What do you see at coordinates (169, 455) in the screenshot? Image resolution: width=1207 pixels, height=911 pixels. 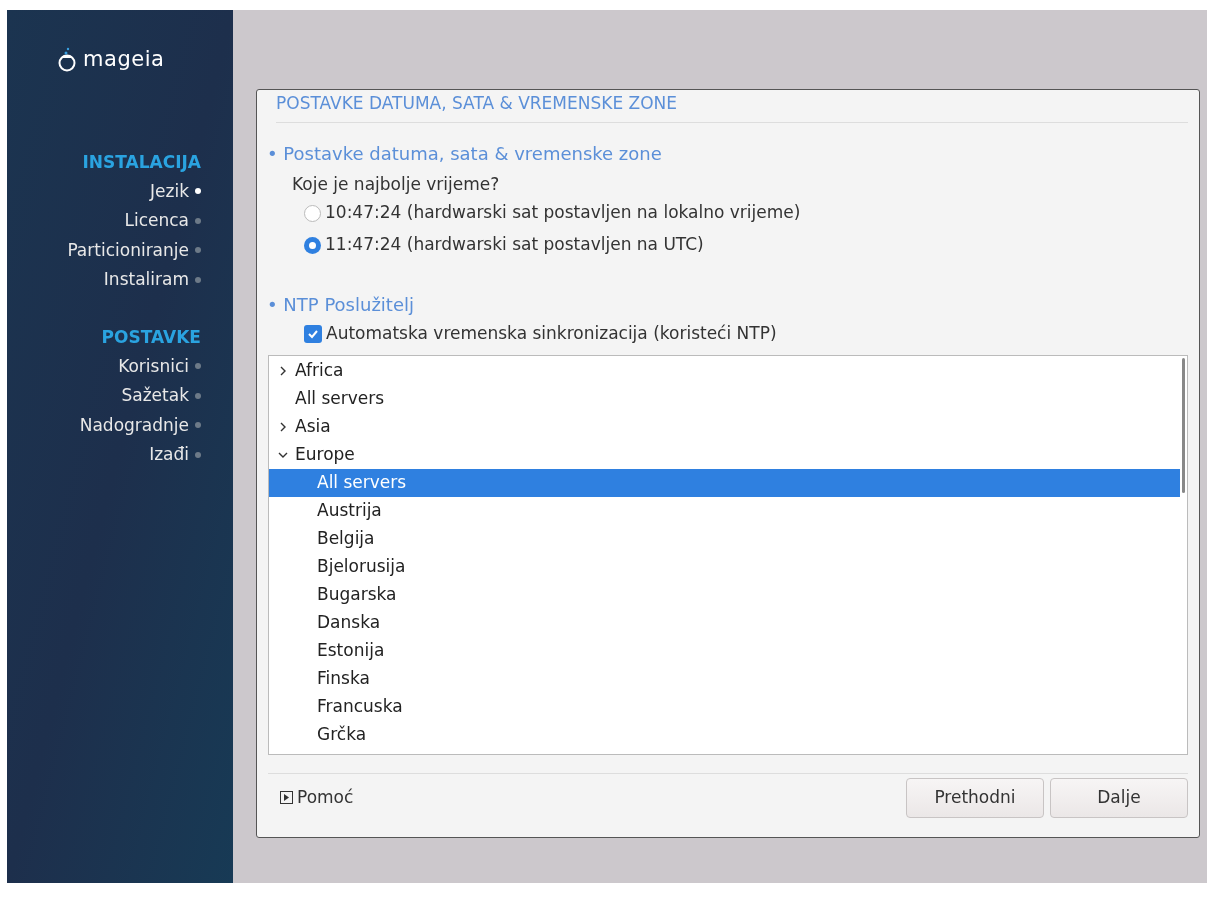 I see `sidebar-step: Izađi` at bounding box center [169, 455].